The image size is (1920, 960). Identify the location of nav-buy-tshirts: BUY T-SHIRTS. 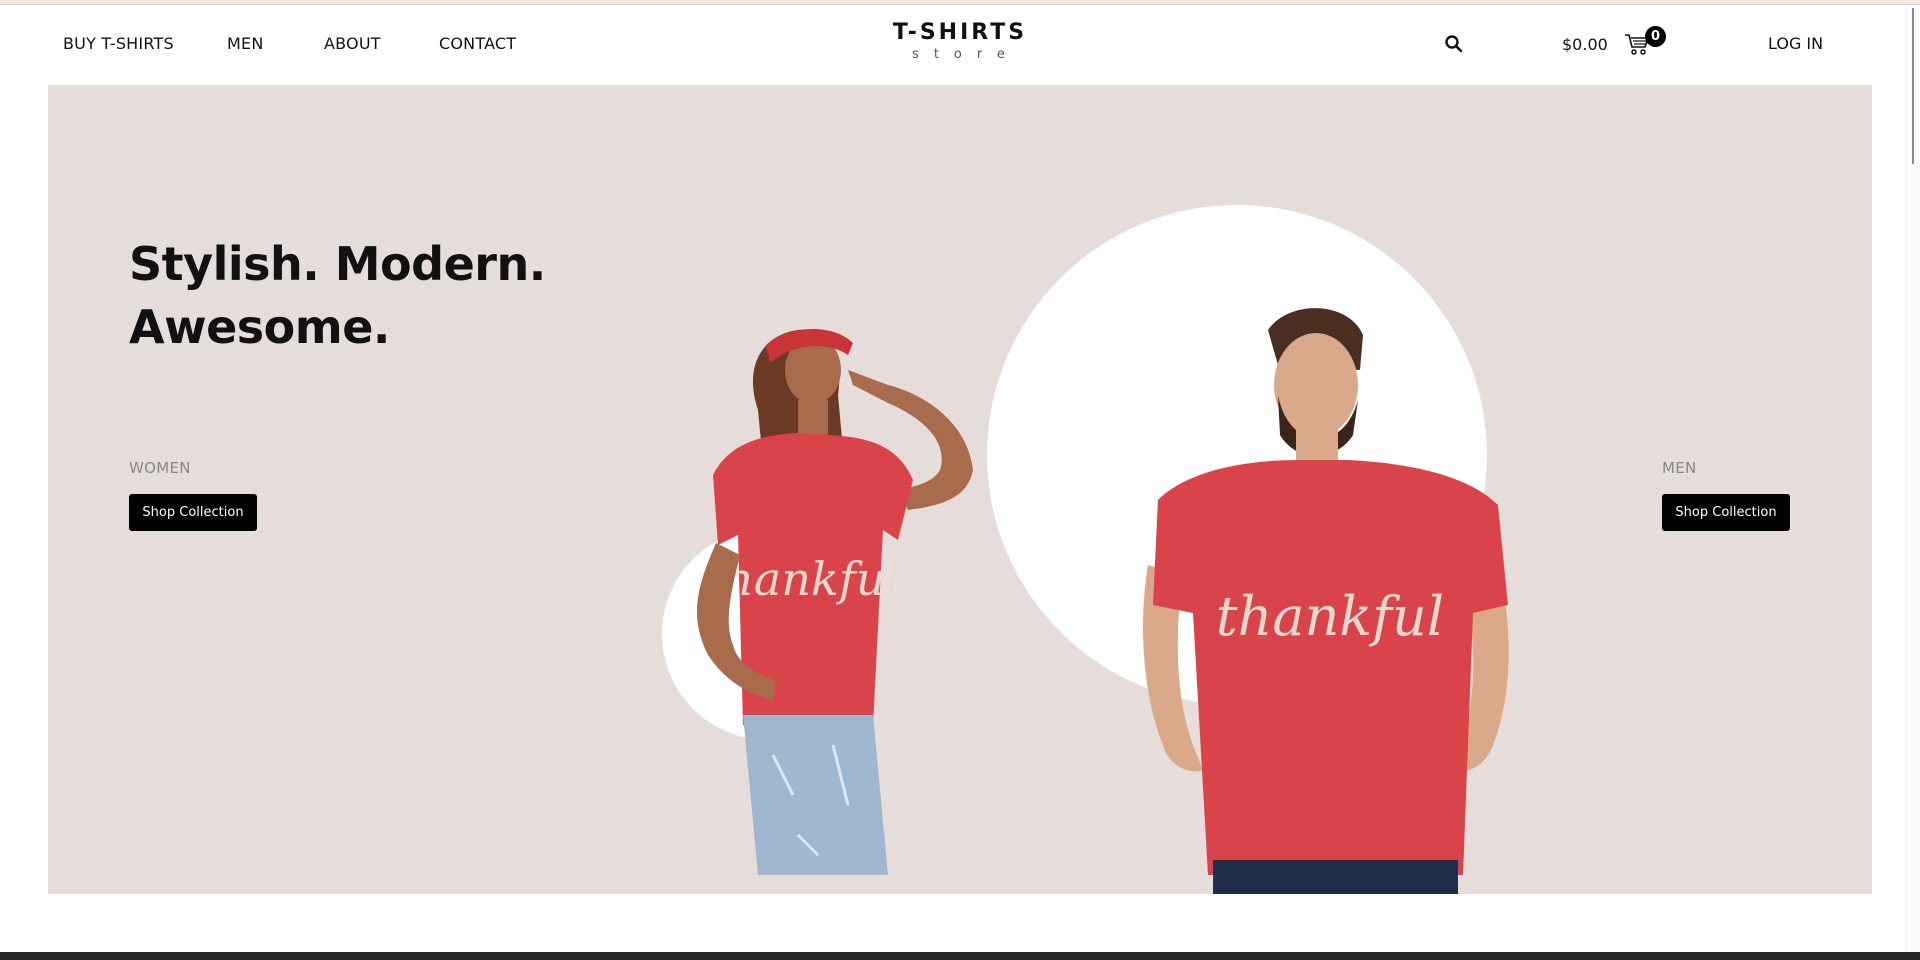
(118, 43).